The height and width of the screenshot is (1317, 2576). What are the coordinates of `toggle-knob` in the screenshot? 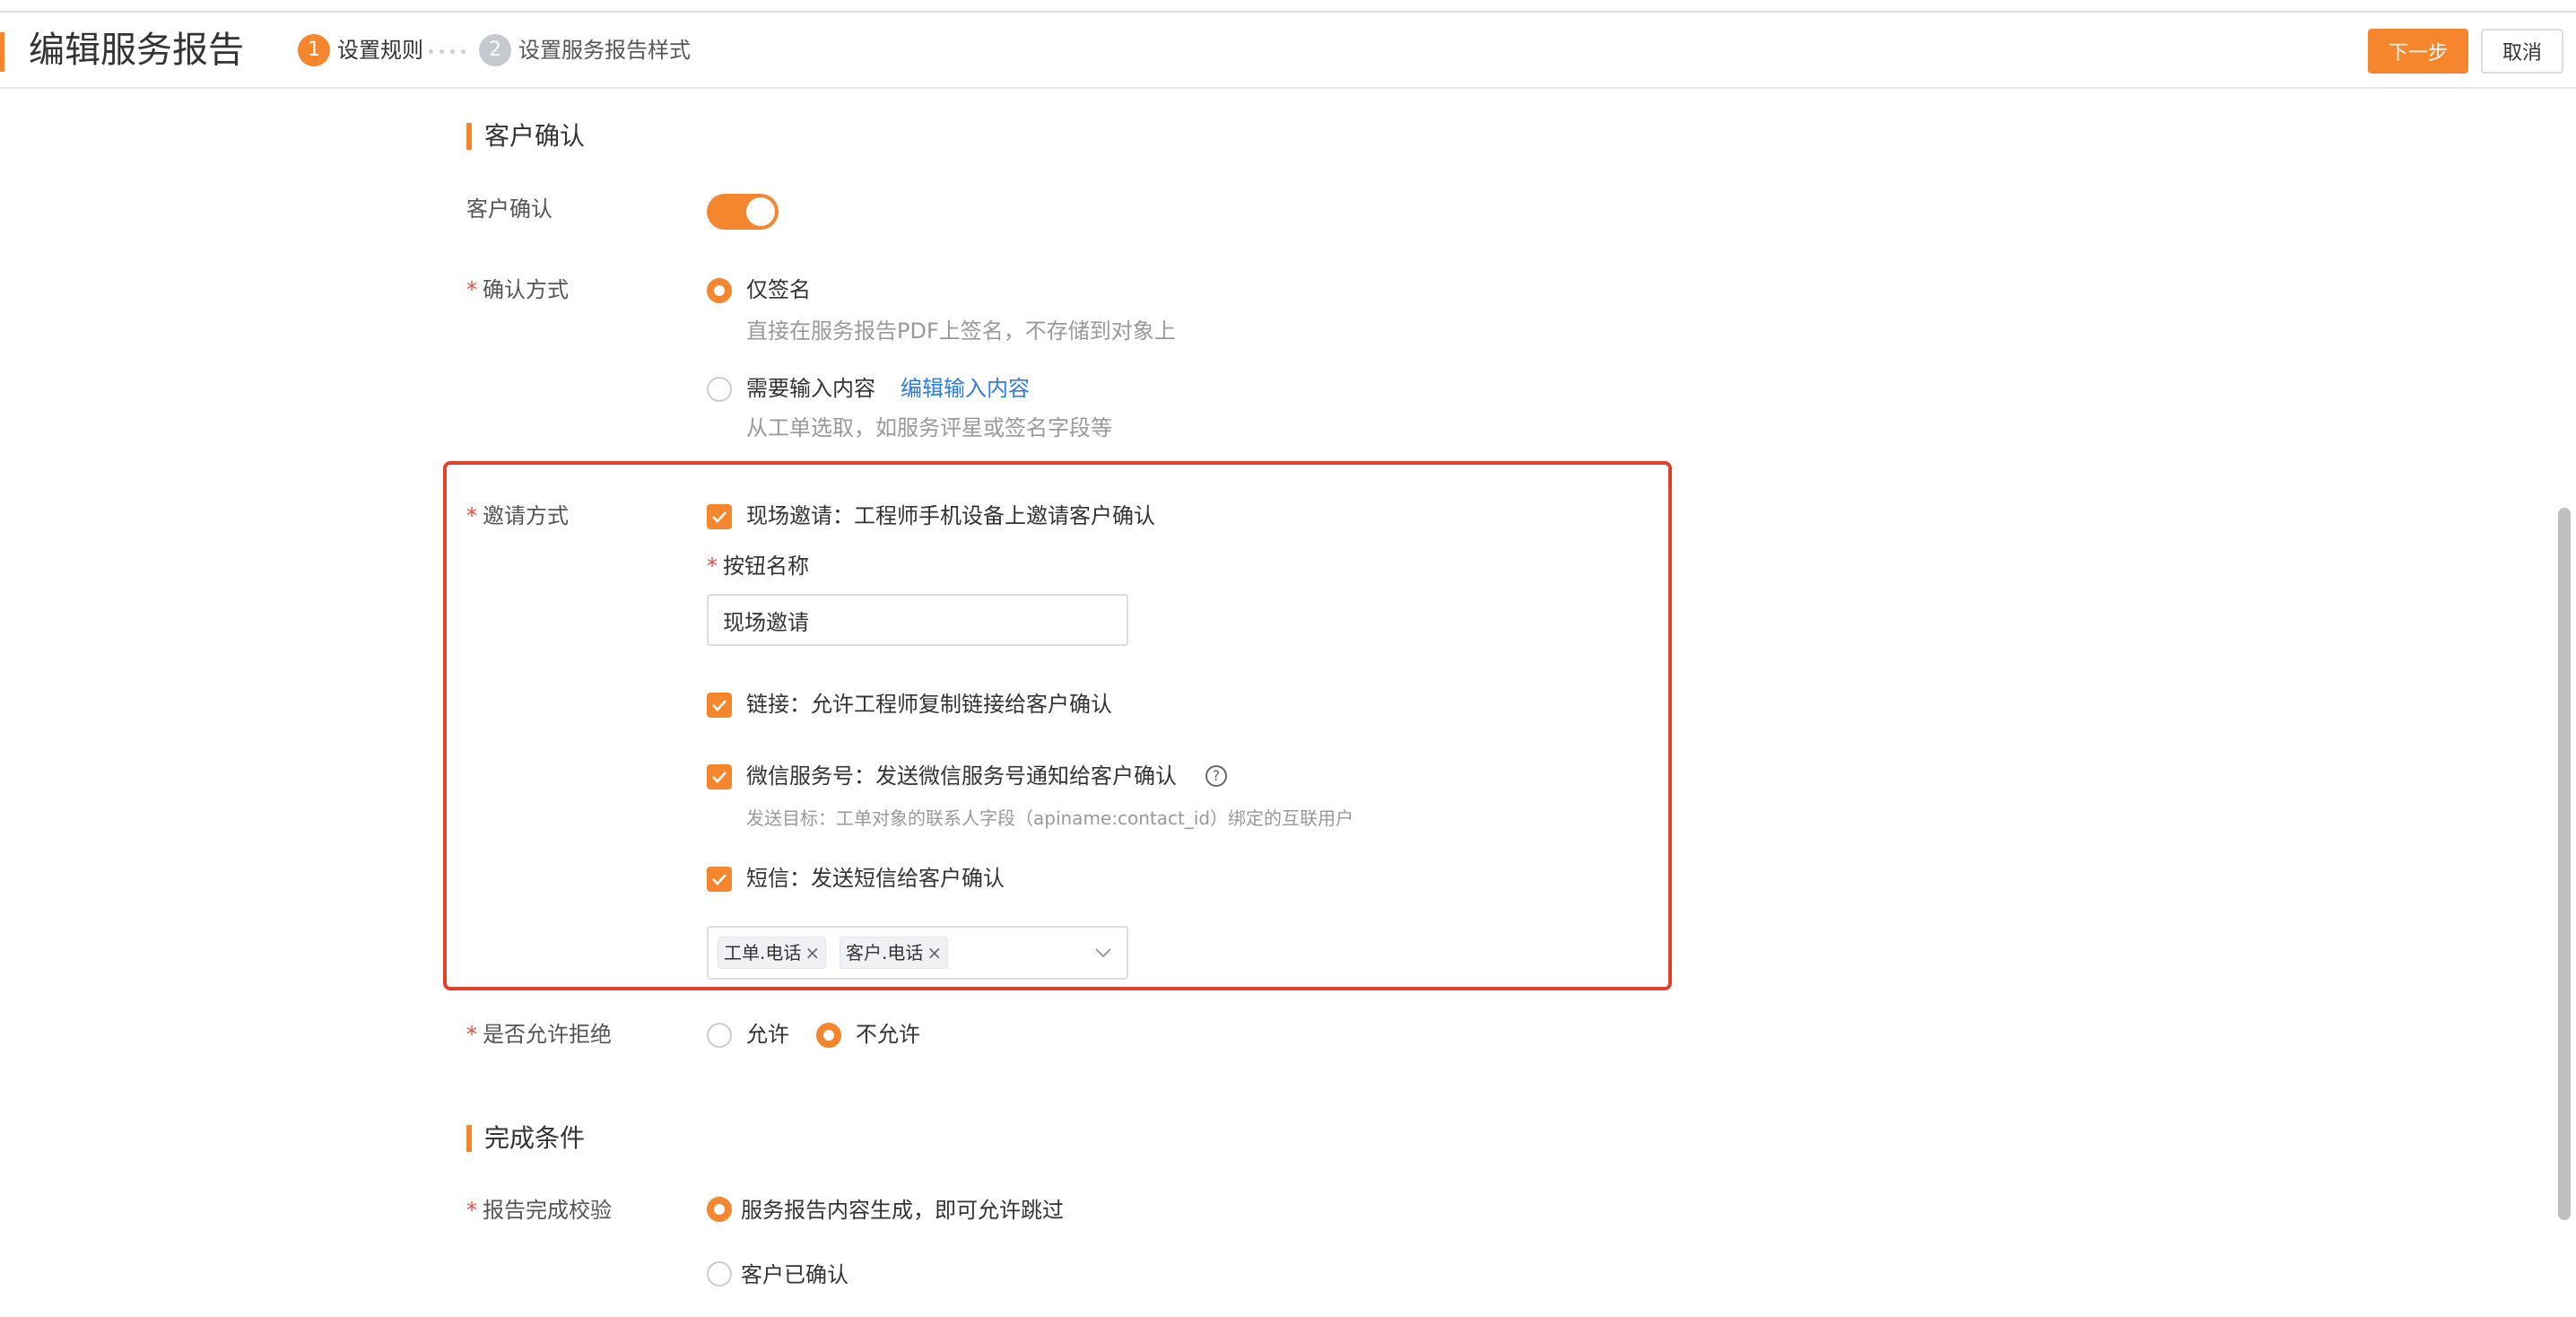 It's located at (760, 211).